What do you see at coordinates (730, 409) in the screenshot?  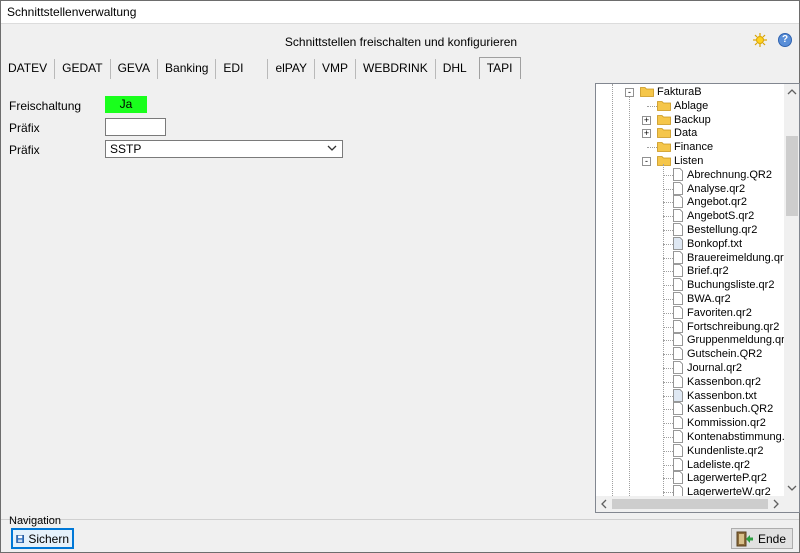 I see `tree-item-label: Kassenbuch.QR2` at bounding box center [730, 409].